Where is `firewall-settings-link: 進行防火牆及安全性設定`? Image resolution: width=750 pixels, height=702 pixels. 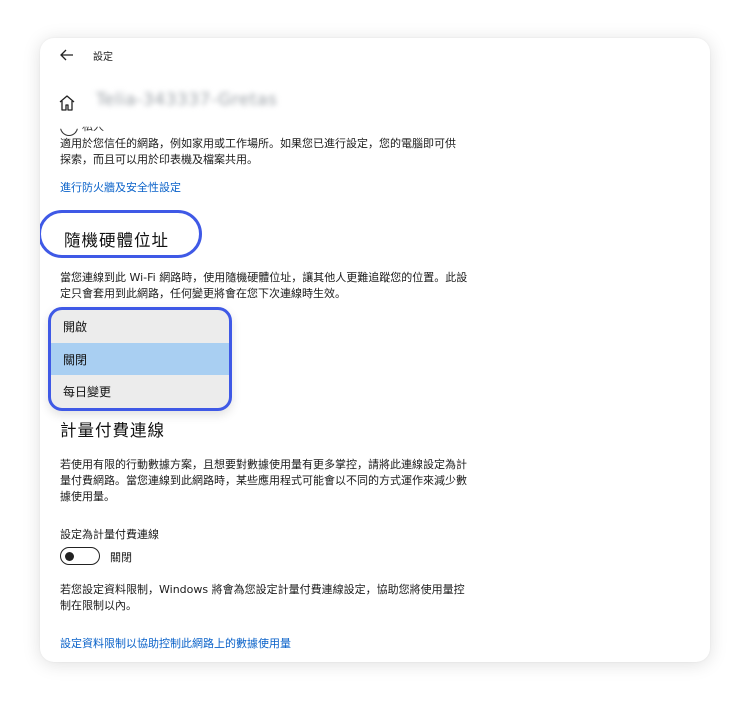 firewall-settings-link: 進行防火牆及安全性設定 is located at coordinates (120, 187).